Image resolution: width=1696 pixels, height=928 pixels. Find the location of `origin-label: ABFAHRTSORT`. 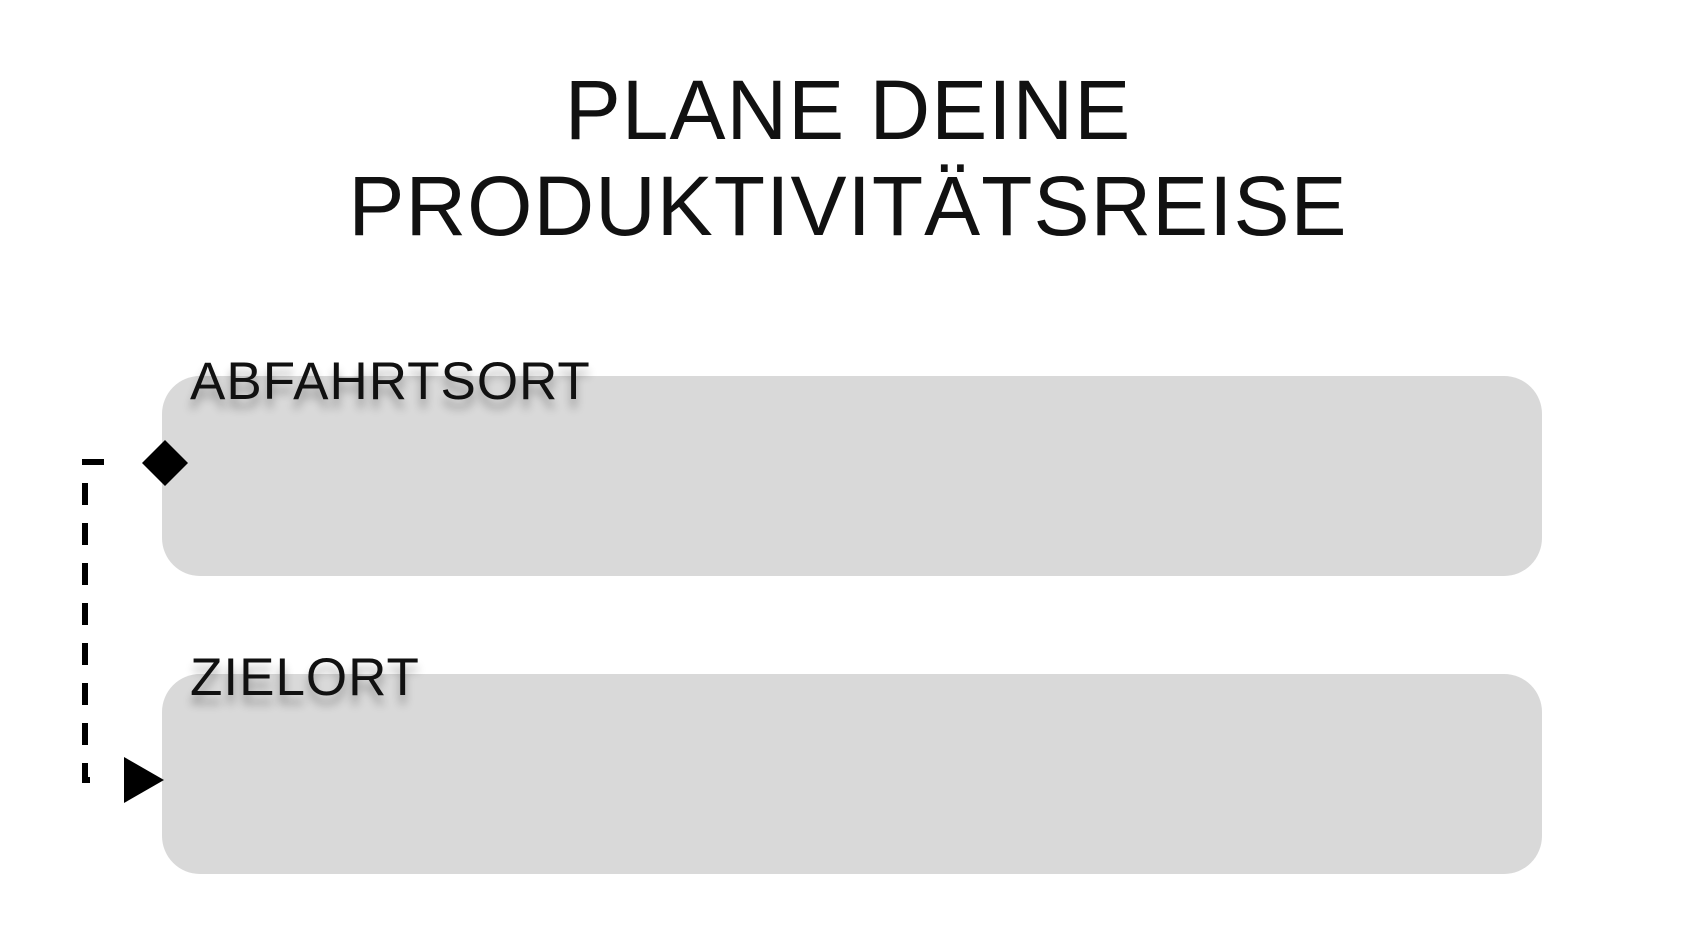

origin-label: ABFAHRTSORT is located at coordinates (390, 381).